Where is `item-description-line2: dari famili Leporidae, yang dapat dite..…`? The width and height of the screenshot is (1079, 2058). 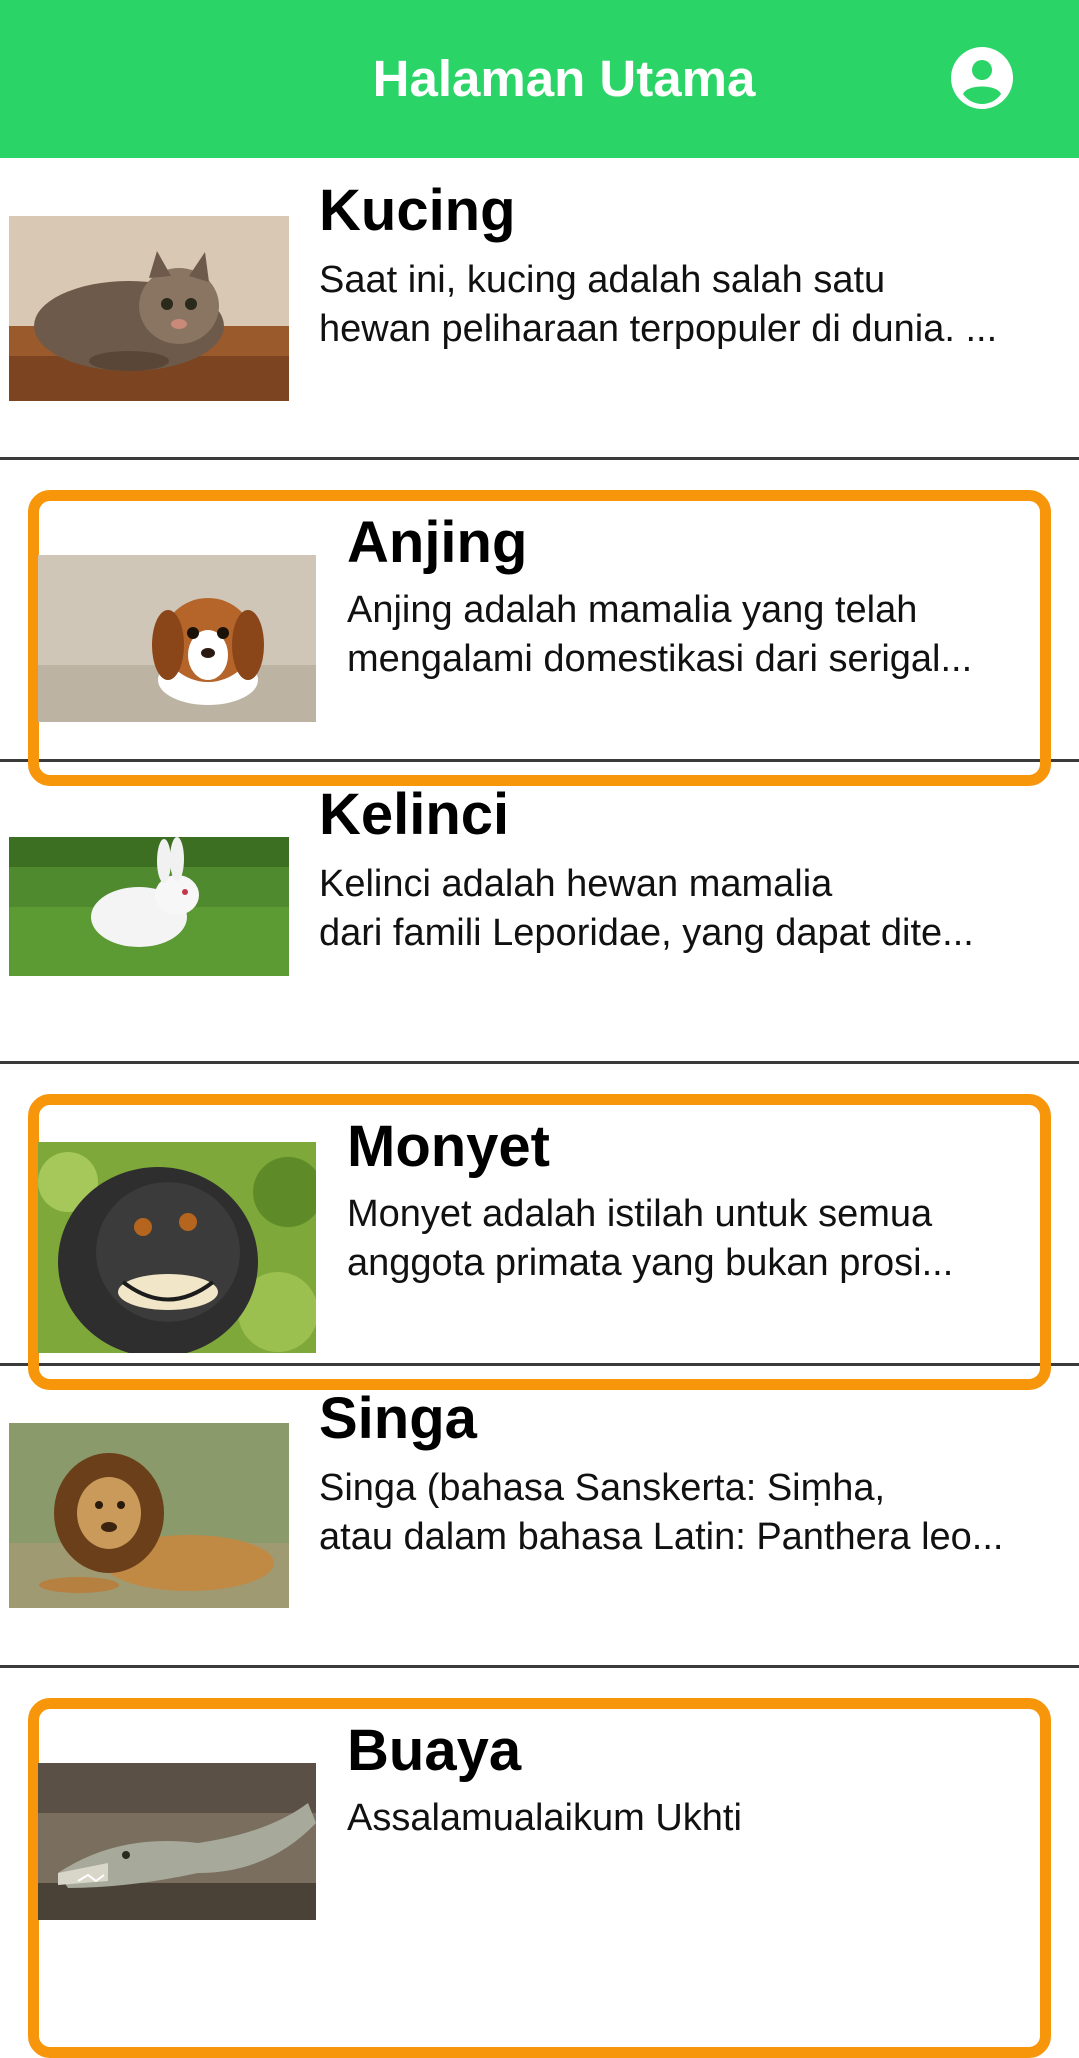
item-description-line2: dari famili Leporidae, yang dapat dite..… is located at coordinates (646, 933).